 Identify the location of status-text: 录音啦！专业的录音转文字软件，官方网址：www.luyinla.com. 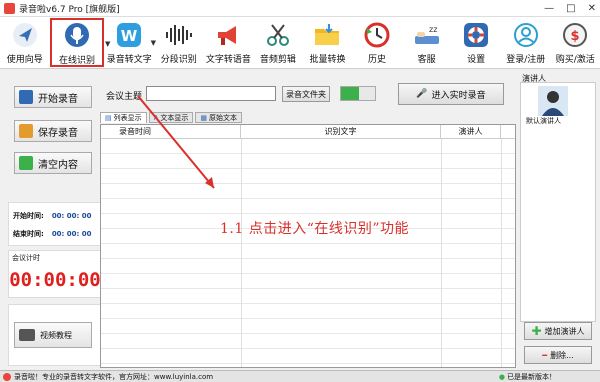
(114, 376).